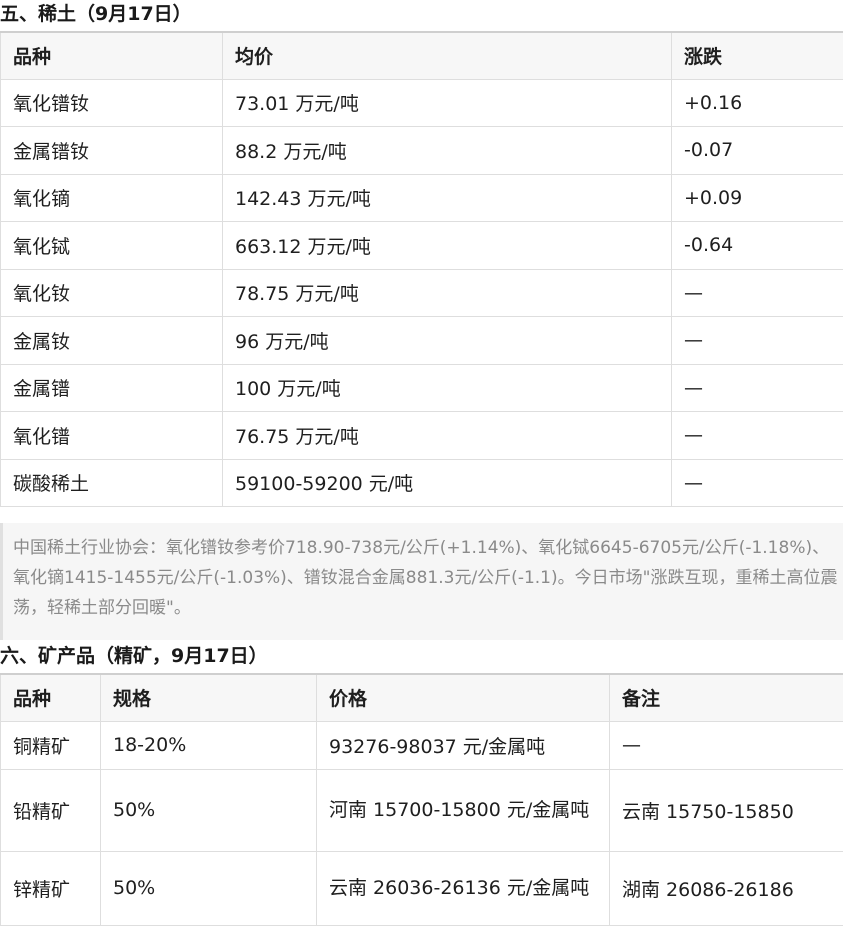  Describe the element at coordinates (726, 810) in the screenshot. I see `cell-remark: 云南 15750-15850` at that location.